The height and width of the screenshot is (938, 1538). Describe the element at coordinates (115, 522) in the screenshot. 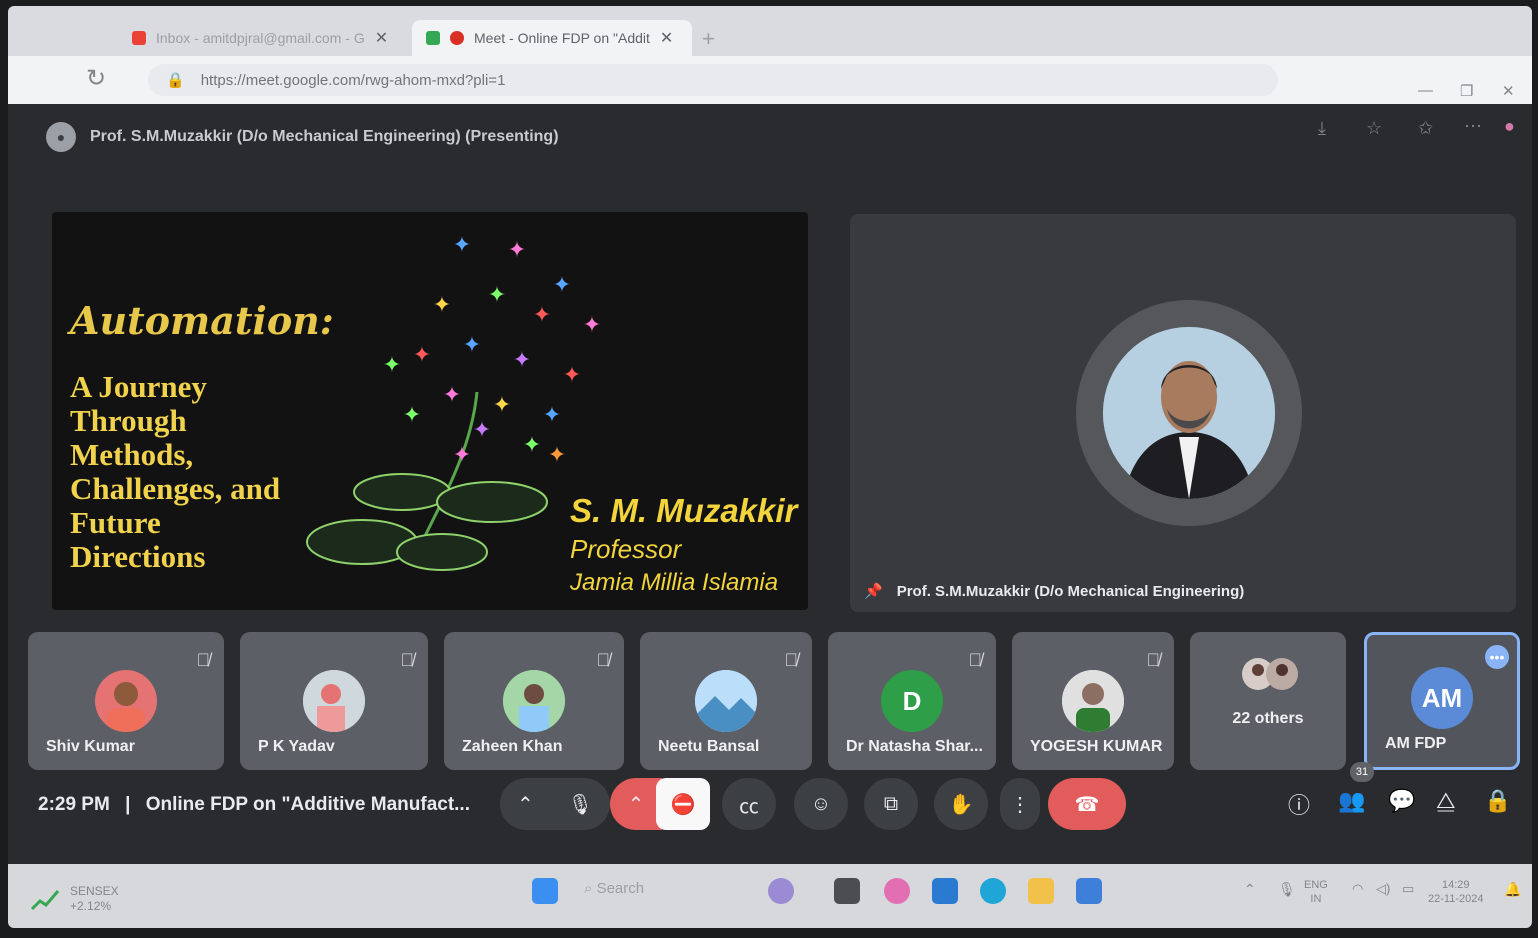

I see `slide-subtitle-line: Future` at that location.